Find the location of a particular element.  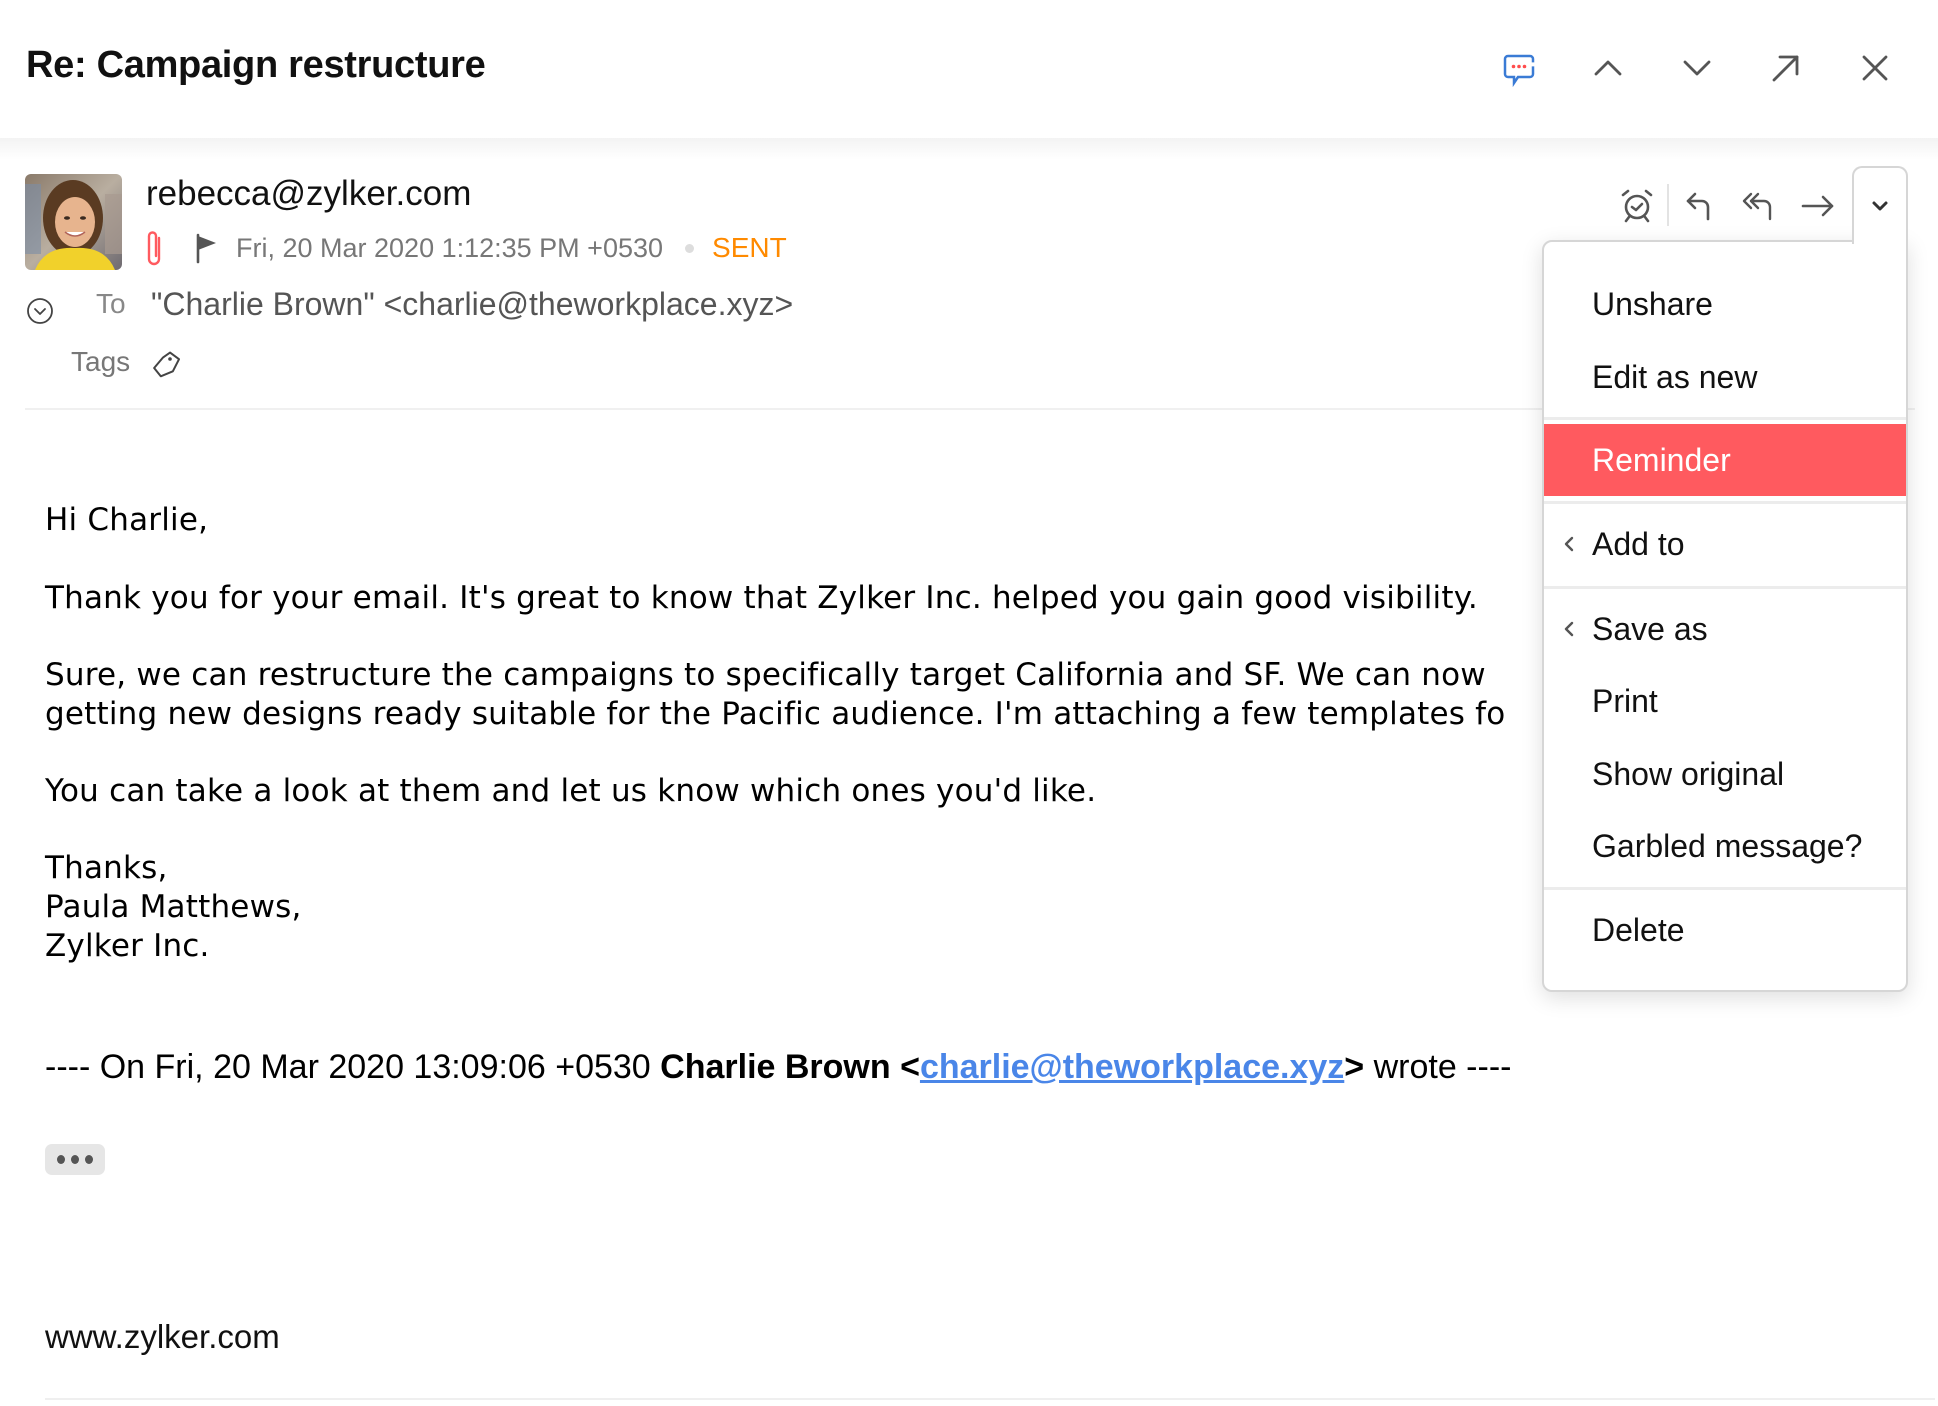

quote-author: Charlie Brown < is located at coordinates (790, 1067).